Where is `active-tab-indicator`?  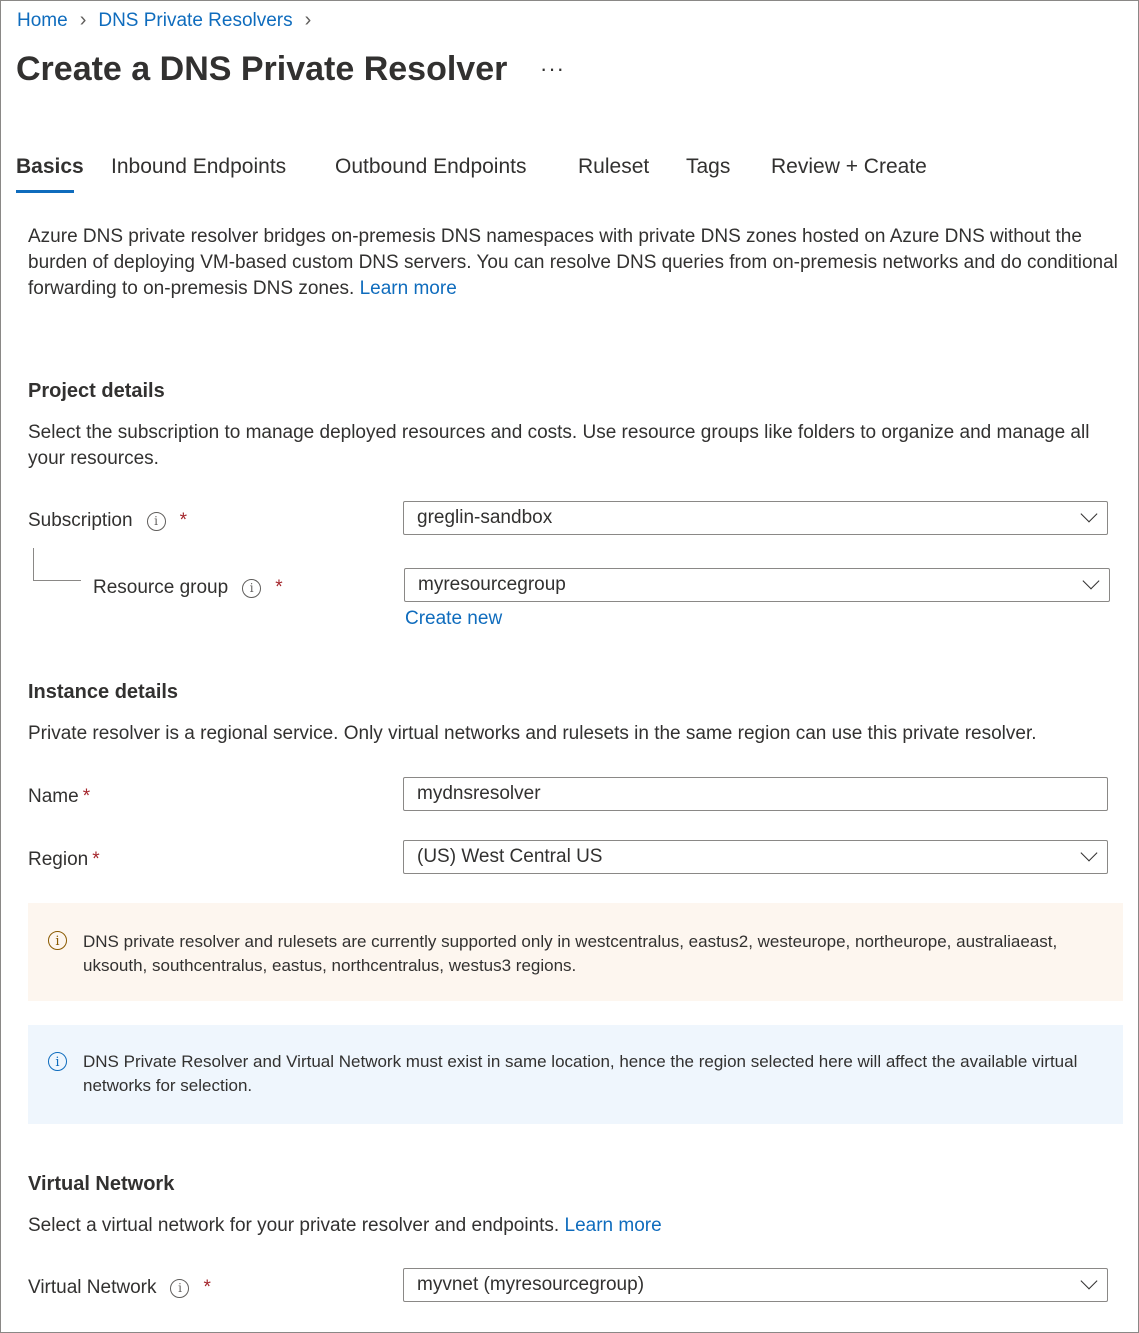 active-tab-indicator is located at coordinates (45, 191).